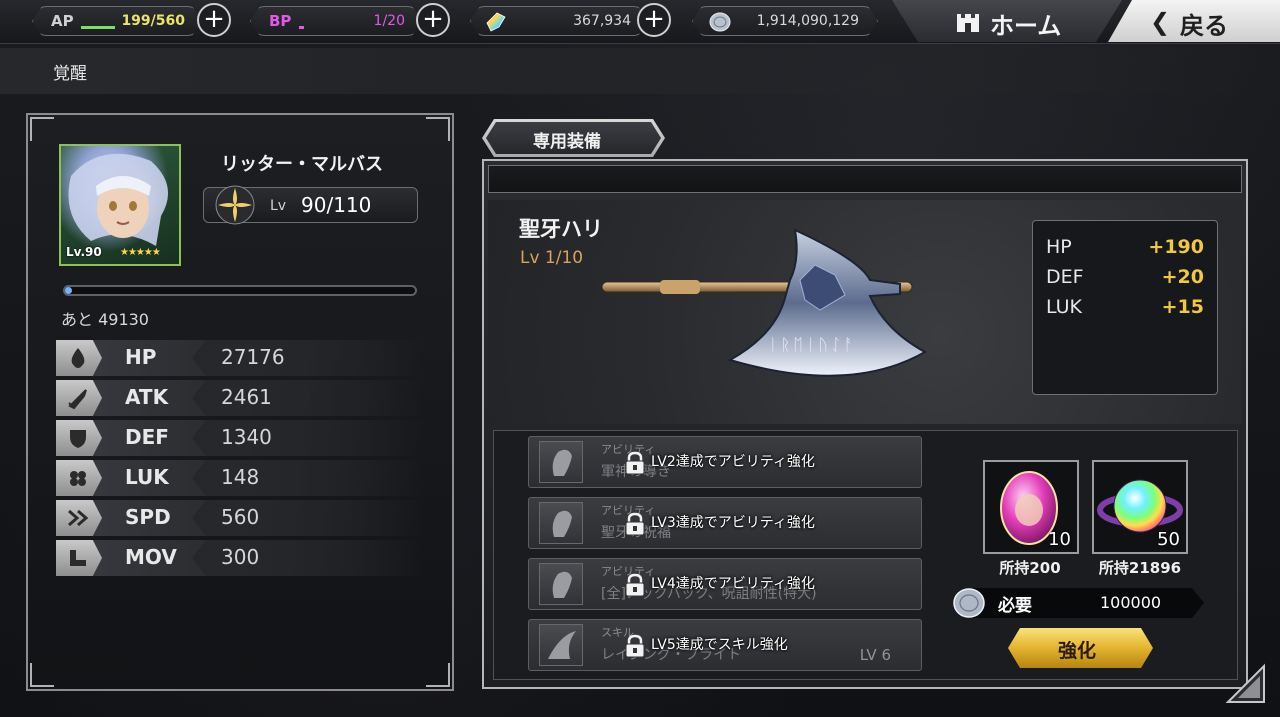 The width and height of the screenshot is (1280, 717). Describe the element at coordinates (561, 645) in the screenshot. I see `skill-icon` at that location.